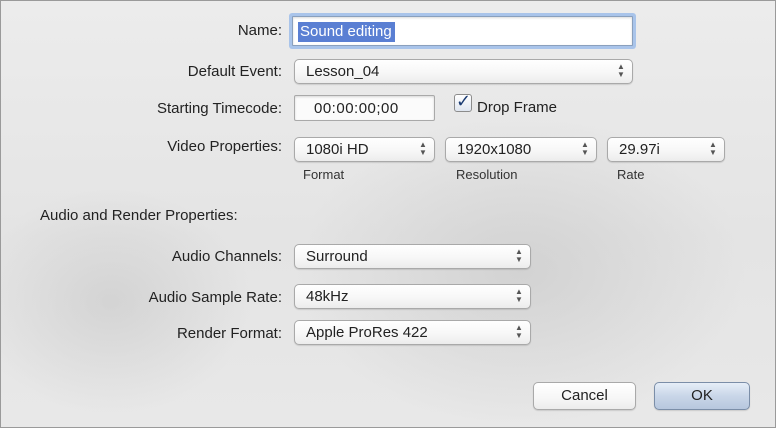 This screenshot has width=776, height=428. I want to click on video-format-value: 1080i HD, so click(337, 149).